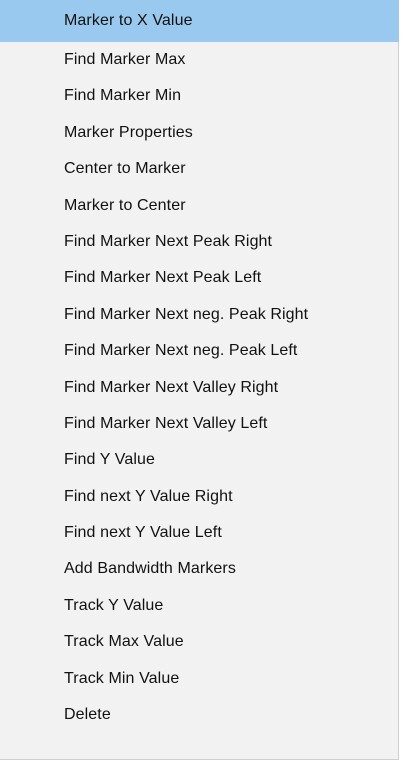 The height and width of the screenshot is (762, 401). I want to click on menu-item-find-next-y-value-left: Find next Y Value Left, so click(199, 533).